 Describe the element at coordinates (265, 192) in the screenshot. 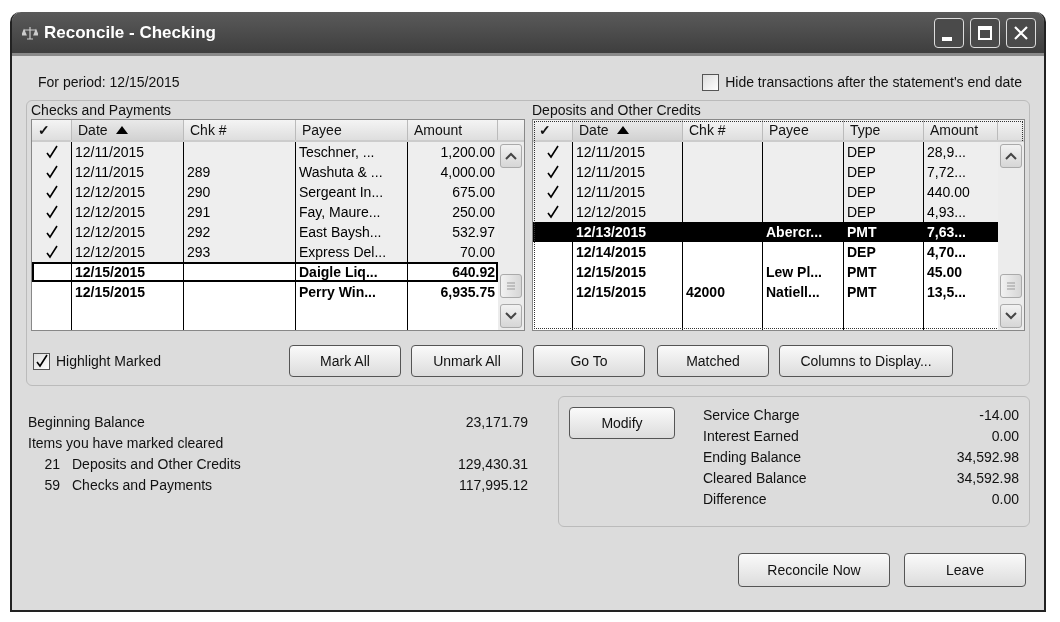

I see `table-row: 12/12/2015 290 Sergeant In... 675.00` at that location.